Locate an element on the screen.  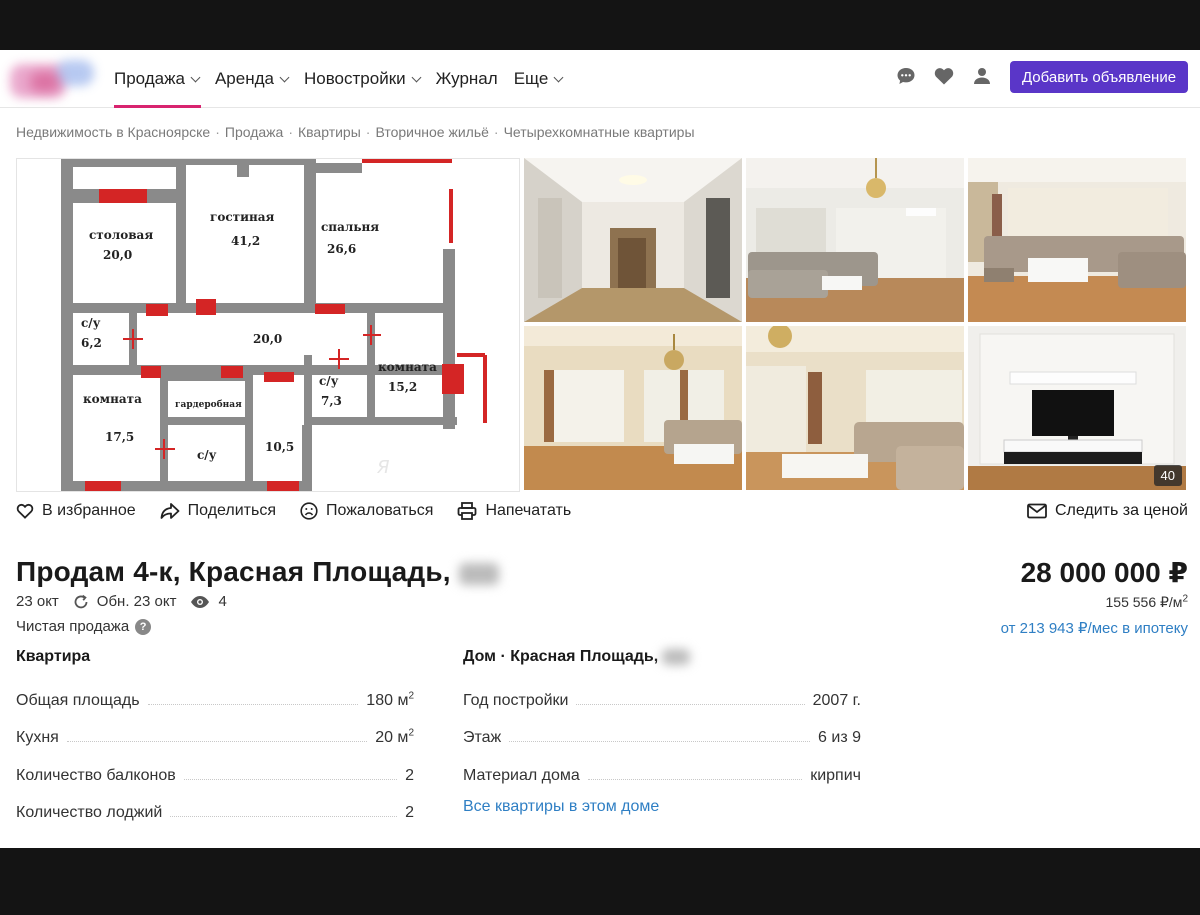
heart-icon is located at coordinates (944, 76).